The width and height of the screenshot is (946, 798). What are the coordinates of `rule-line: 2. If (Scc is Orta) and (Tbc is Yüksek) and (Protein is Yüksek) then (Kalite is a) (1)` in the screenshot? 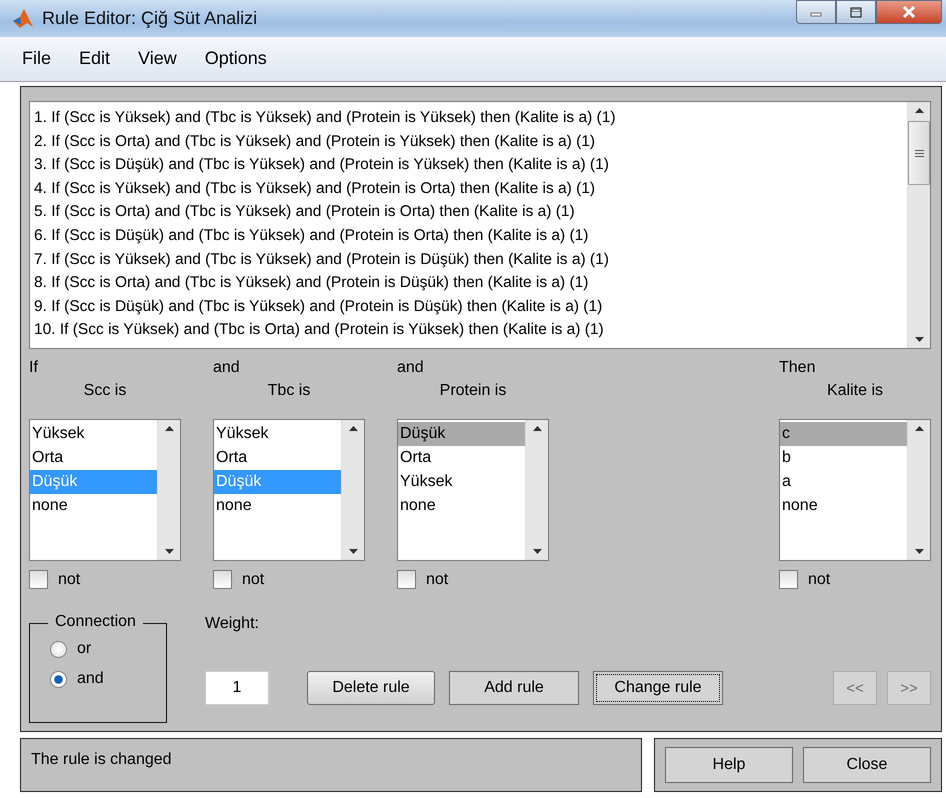 It's located at (468, 142).